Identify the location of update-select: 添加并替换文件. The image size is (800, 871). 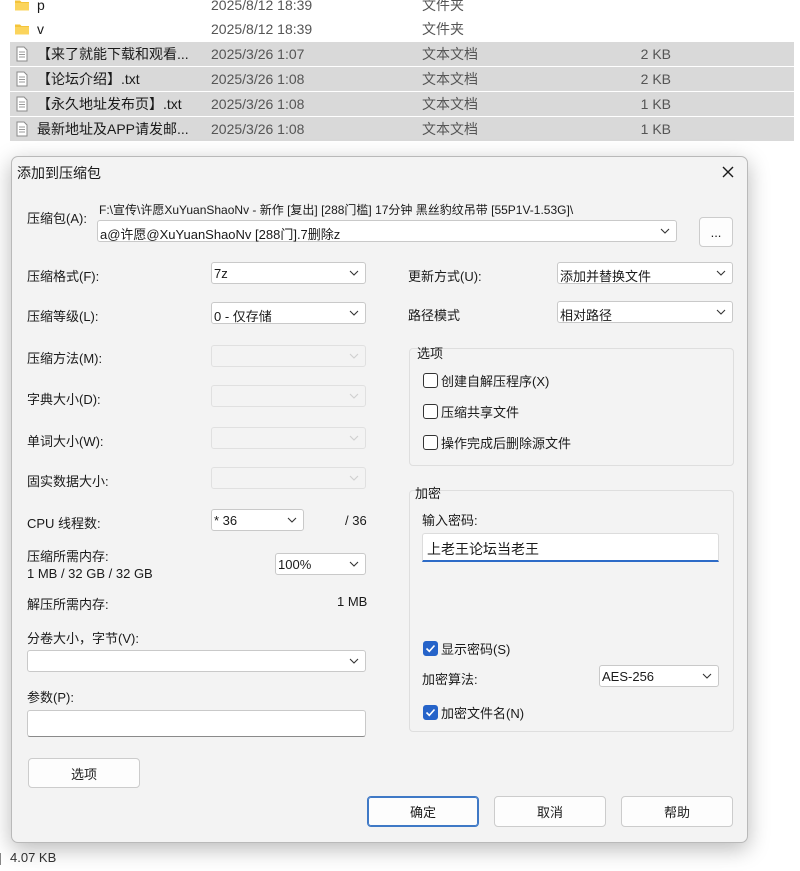
(645, 273).